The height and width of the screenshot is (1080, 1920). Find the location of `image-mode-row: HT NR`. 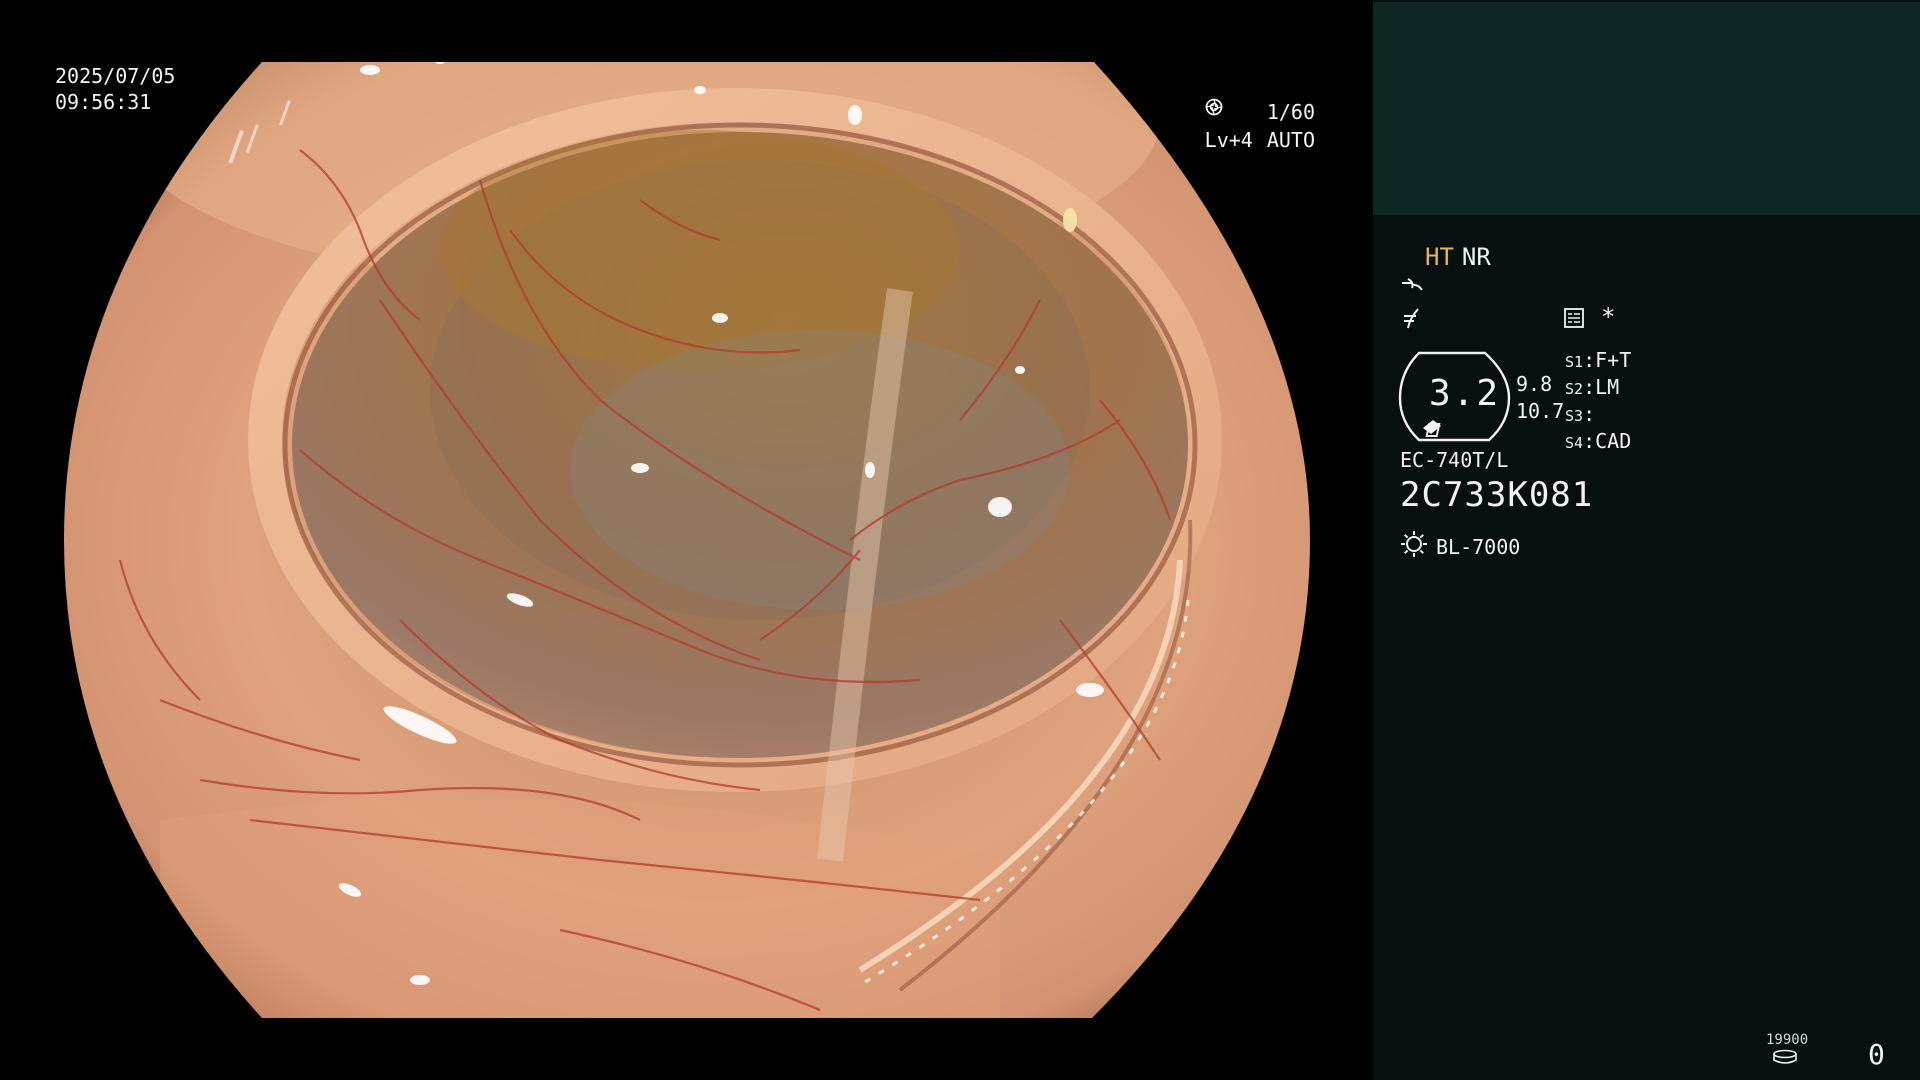

image-mode-row: HT NR is located at coordinates (1458, 257).